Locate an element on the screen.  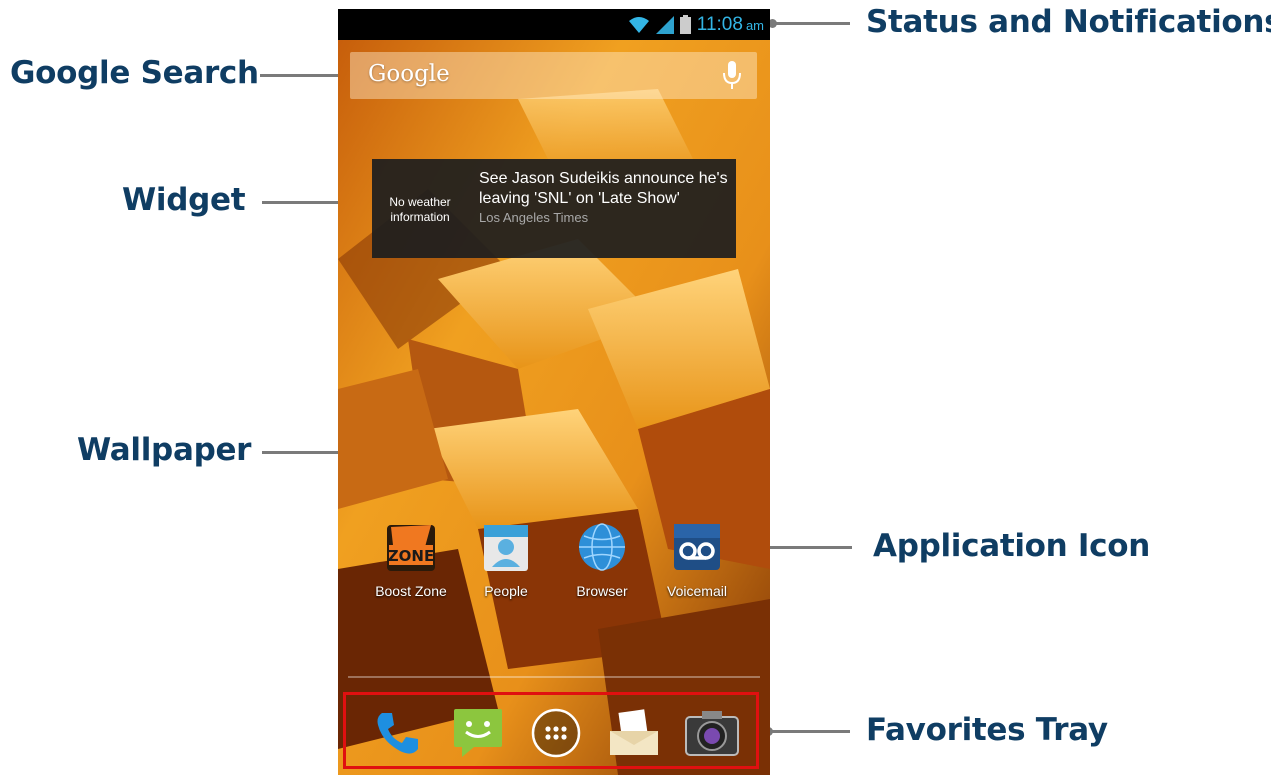
callout-favorites: Favorites Tray is located at coordinates (987, 730).